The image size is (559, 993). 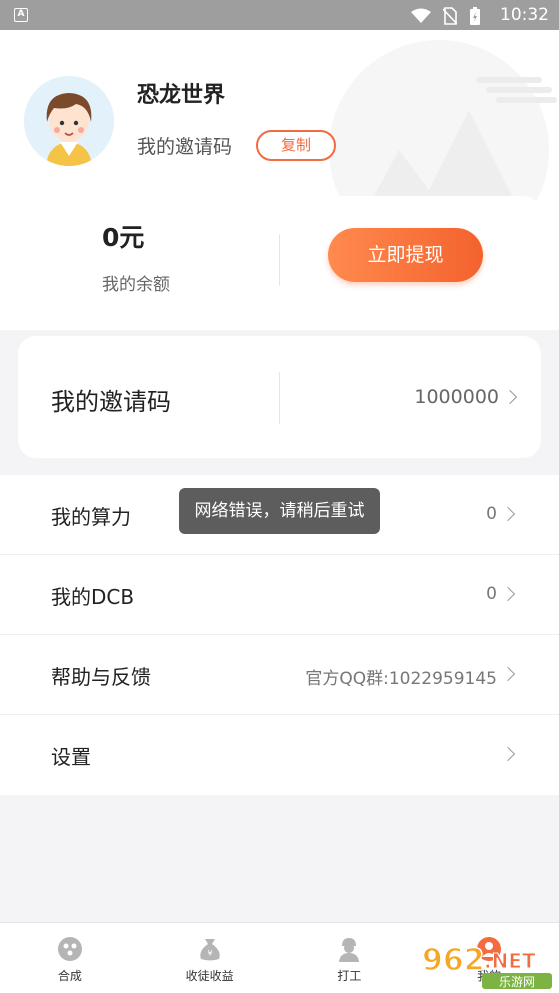 I want to click on worker-icon, so click(x=349, y=950).